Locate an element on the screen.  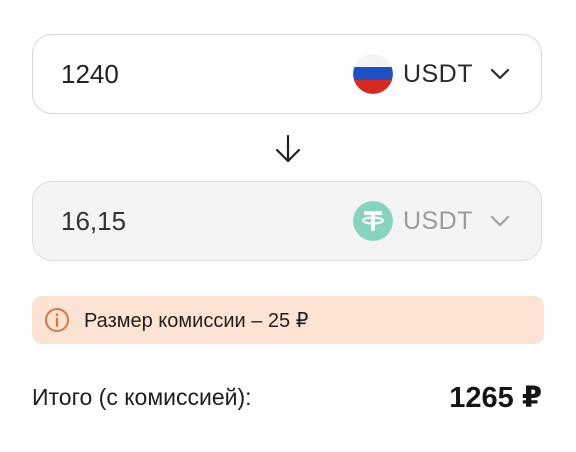
from-currency-label: USDT is located at coordinates (437, 73).